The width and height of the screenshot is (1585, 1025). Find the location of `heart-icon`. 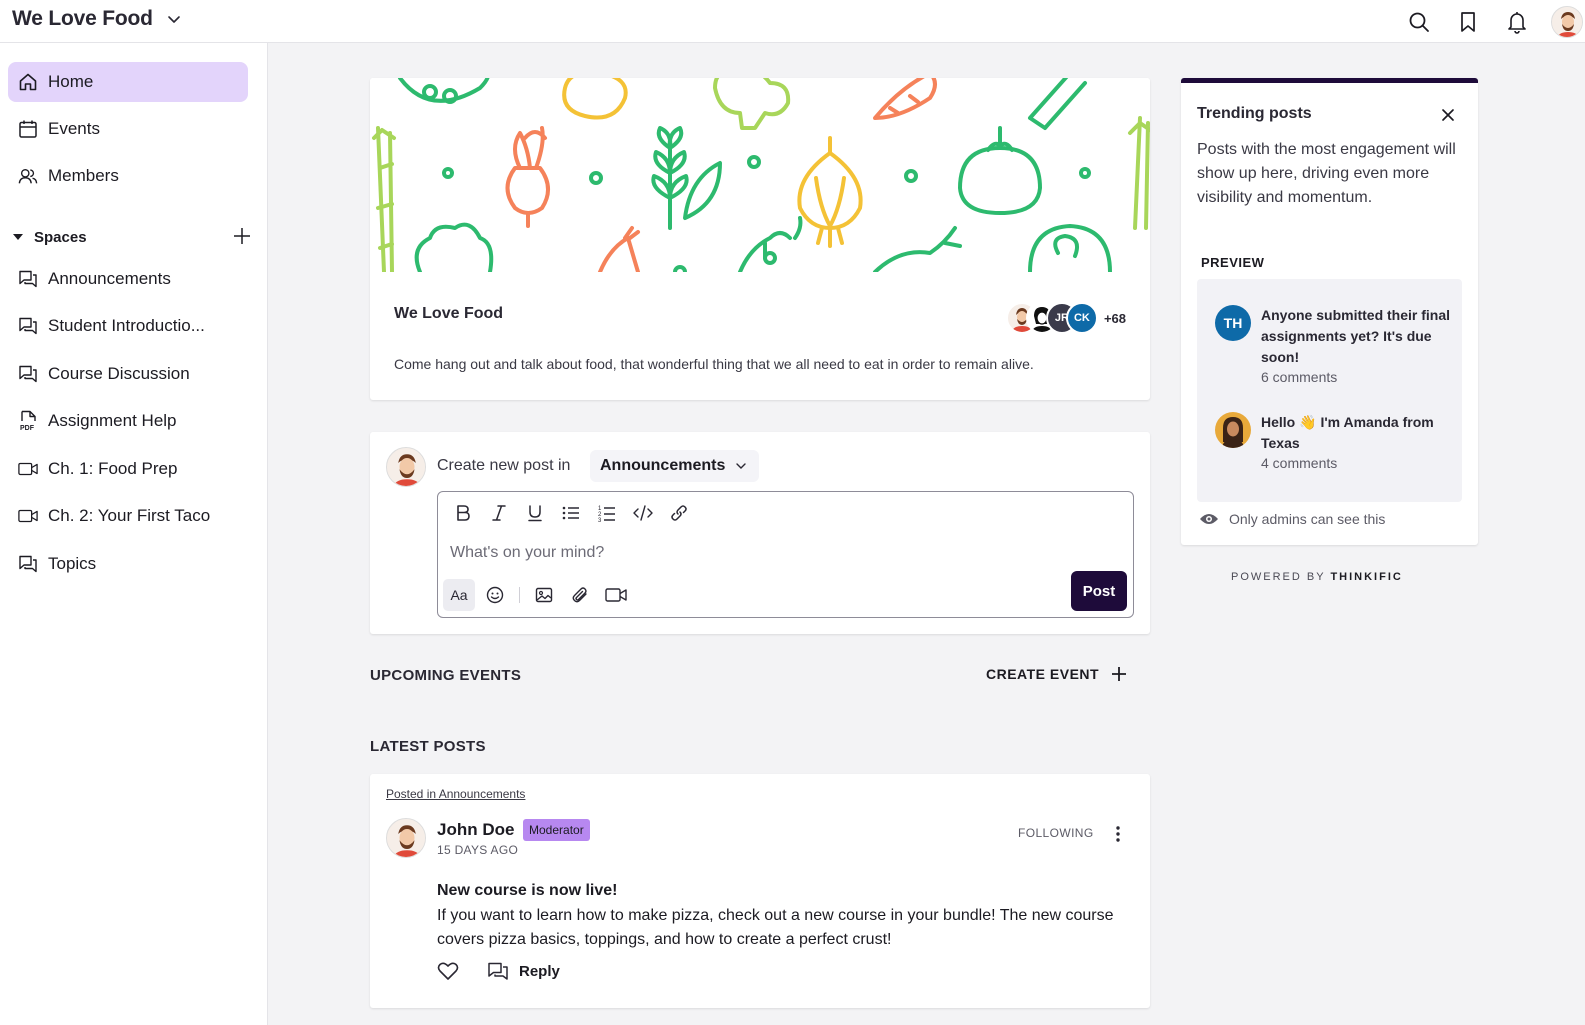

heart-icon is located at coordinates (448, 971).